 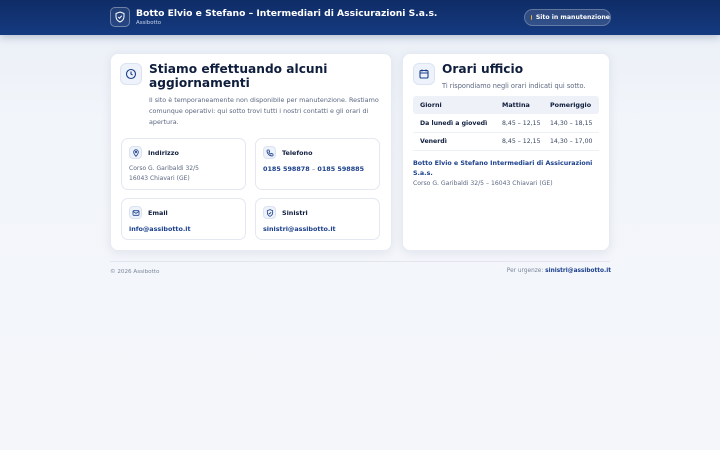 What do you see at coordinates (571, 105) in the screenshot?
I see `column-header-afternoon: Pomeriggio` at bounding box center [571, 105].